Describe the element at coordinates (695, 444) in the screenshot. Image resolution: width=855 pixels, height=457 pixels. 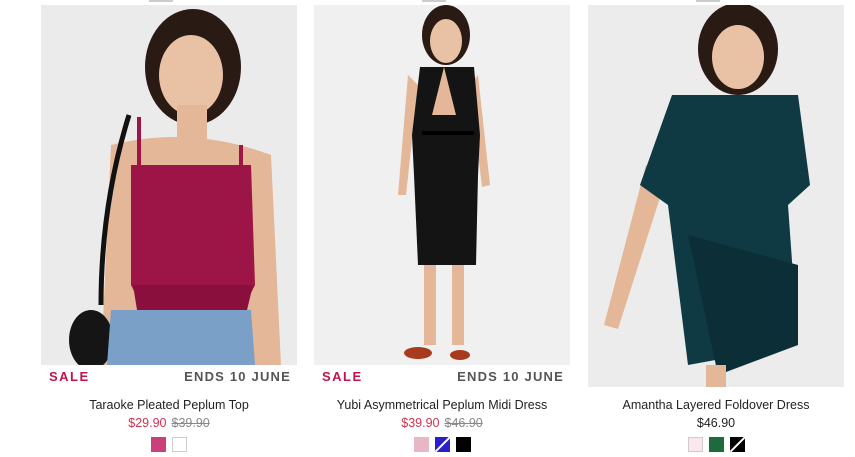
I see `color-swatch-blush` at that location.